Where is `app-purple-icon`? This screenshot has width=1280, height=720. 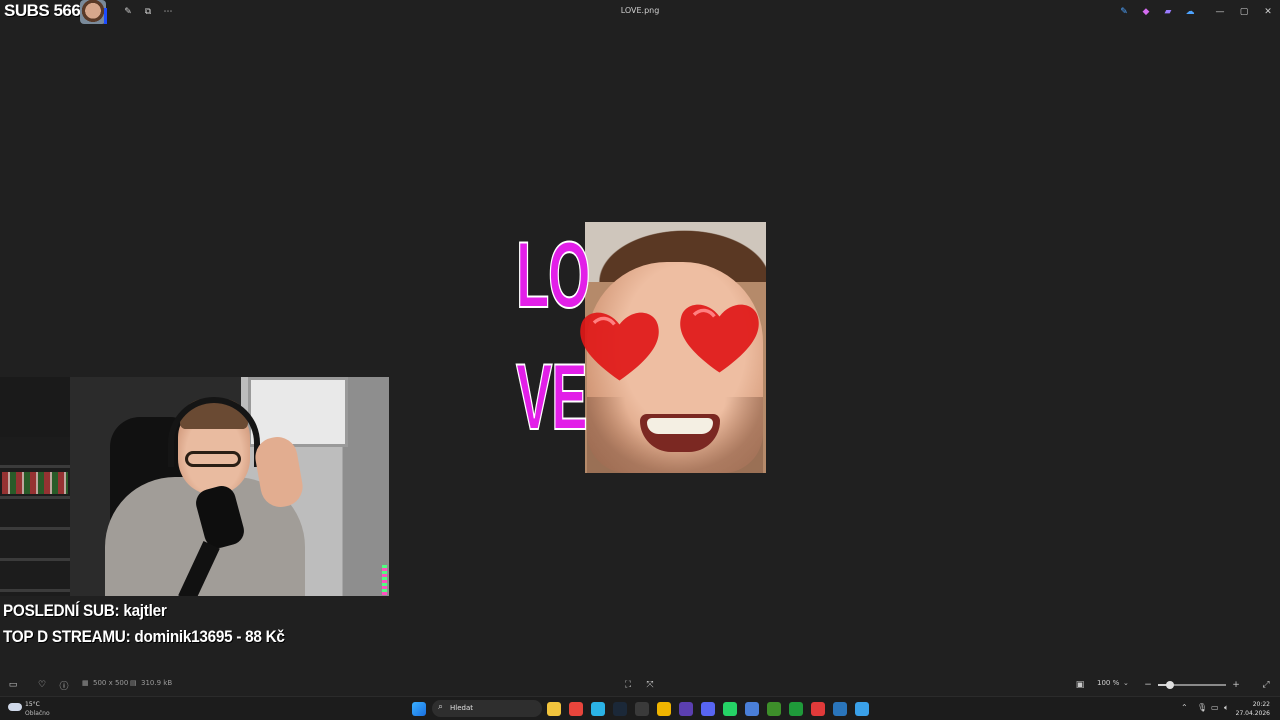
app-purple-icon is located at coordinates (686, 709).